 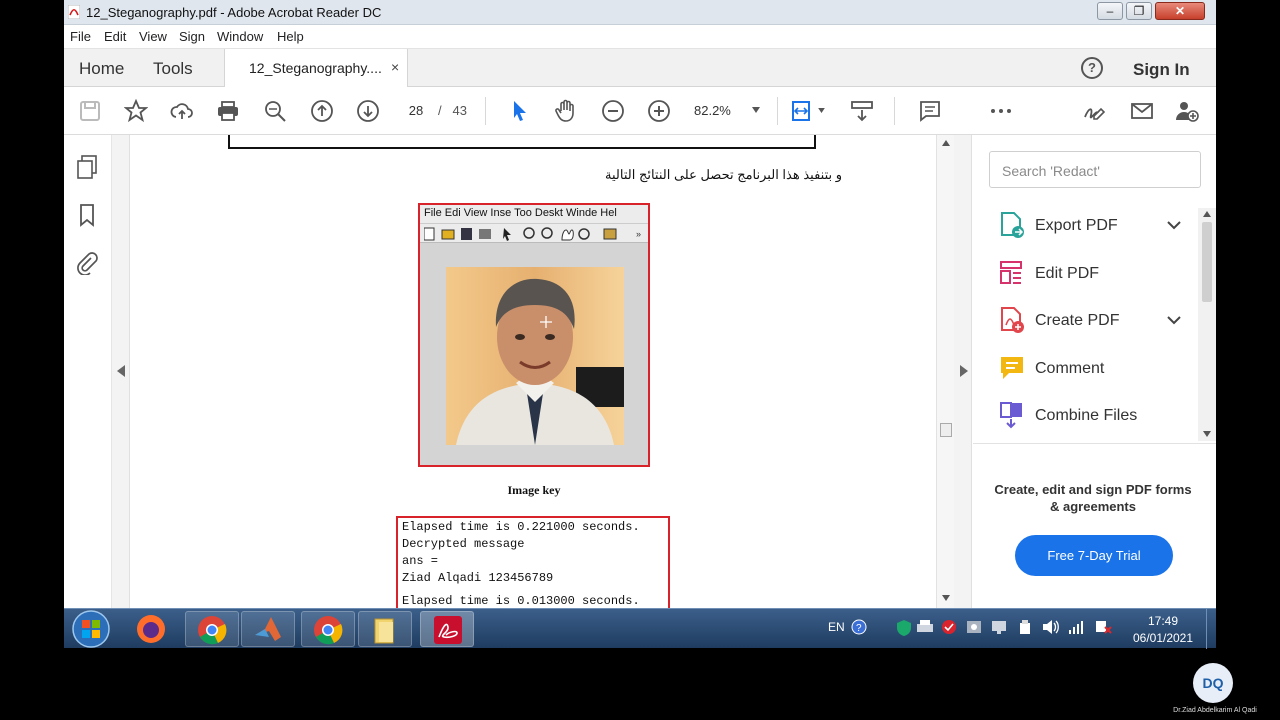 What do you see at coordinates (290, 36) in the screenshot?
I see `menu-help: Help` at bounding box center [290, 36].